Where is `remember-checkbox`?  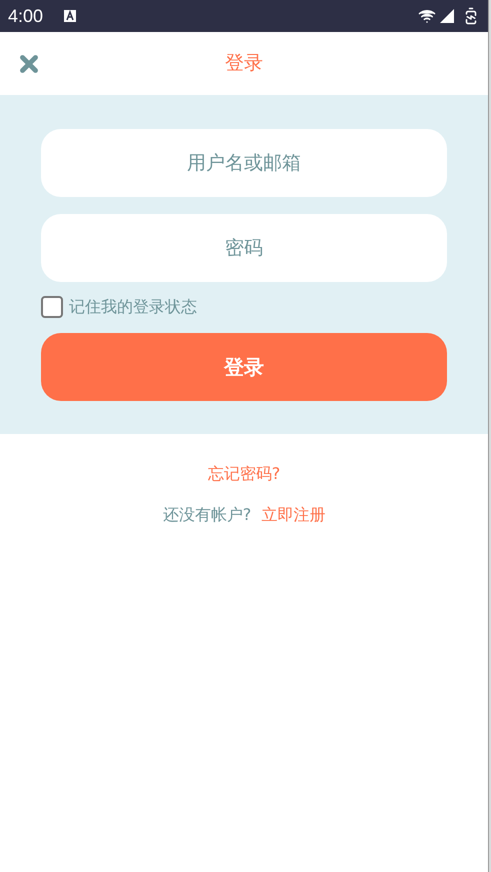
remember-checkbox is located at coordinates (52, 307).